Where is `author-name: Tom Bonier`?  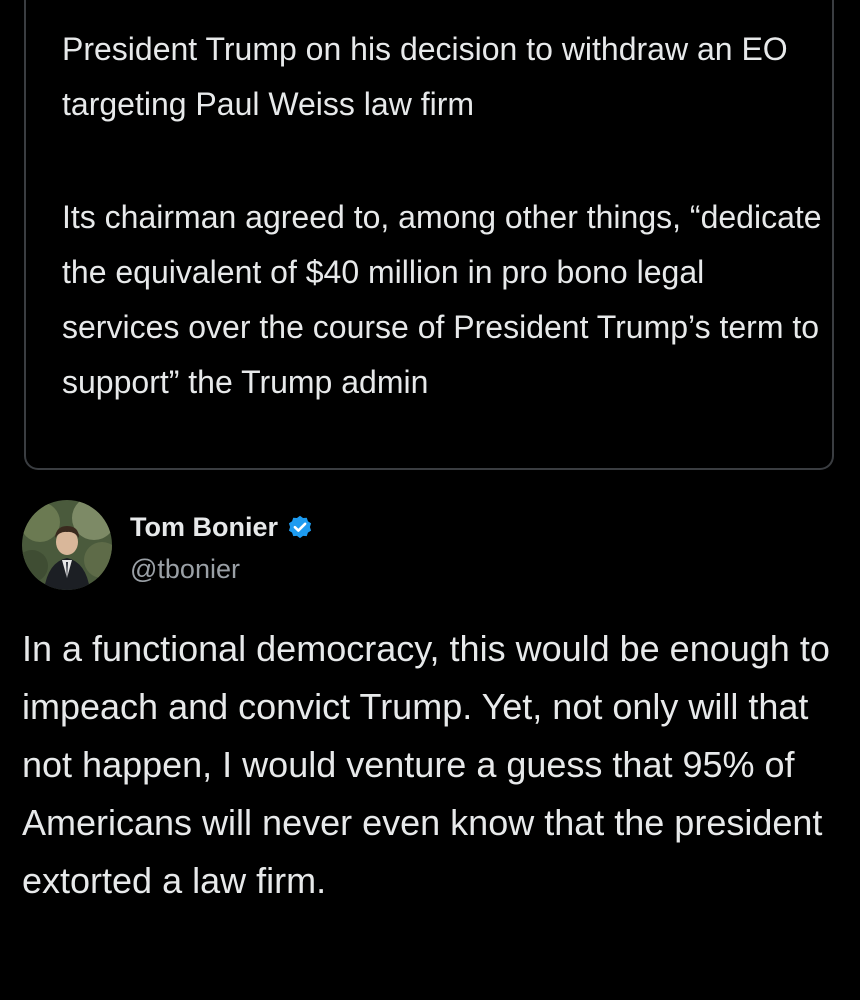 author-name: Tom Bonier is located at coordinates (222, 527).